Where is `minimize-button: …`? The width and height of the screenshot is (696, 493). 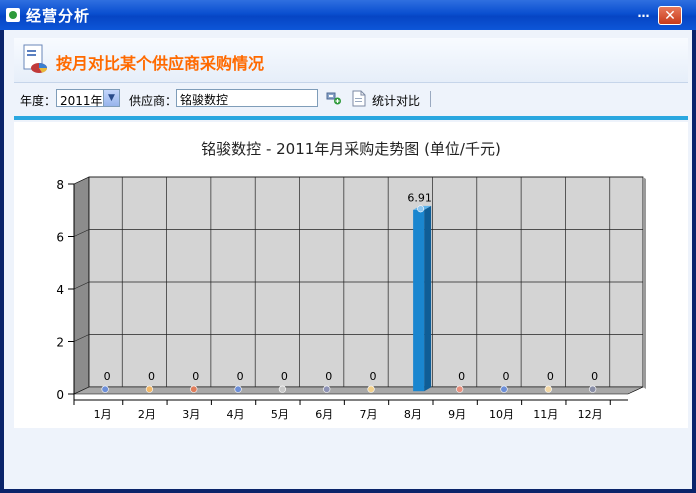
minimize-button: … is located at coordinates (643, 15).